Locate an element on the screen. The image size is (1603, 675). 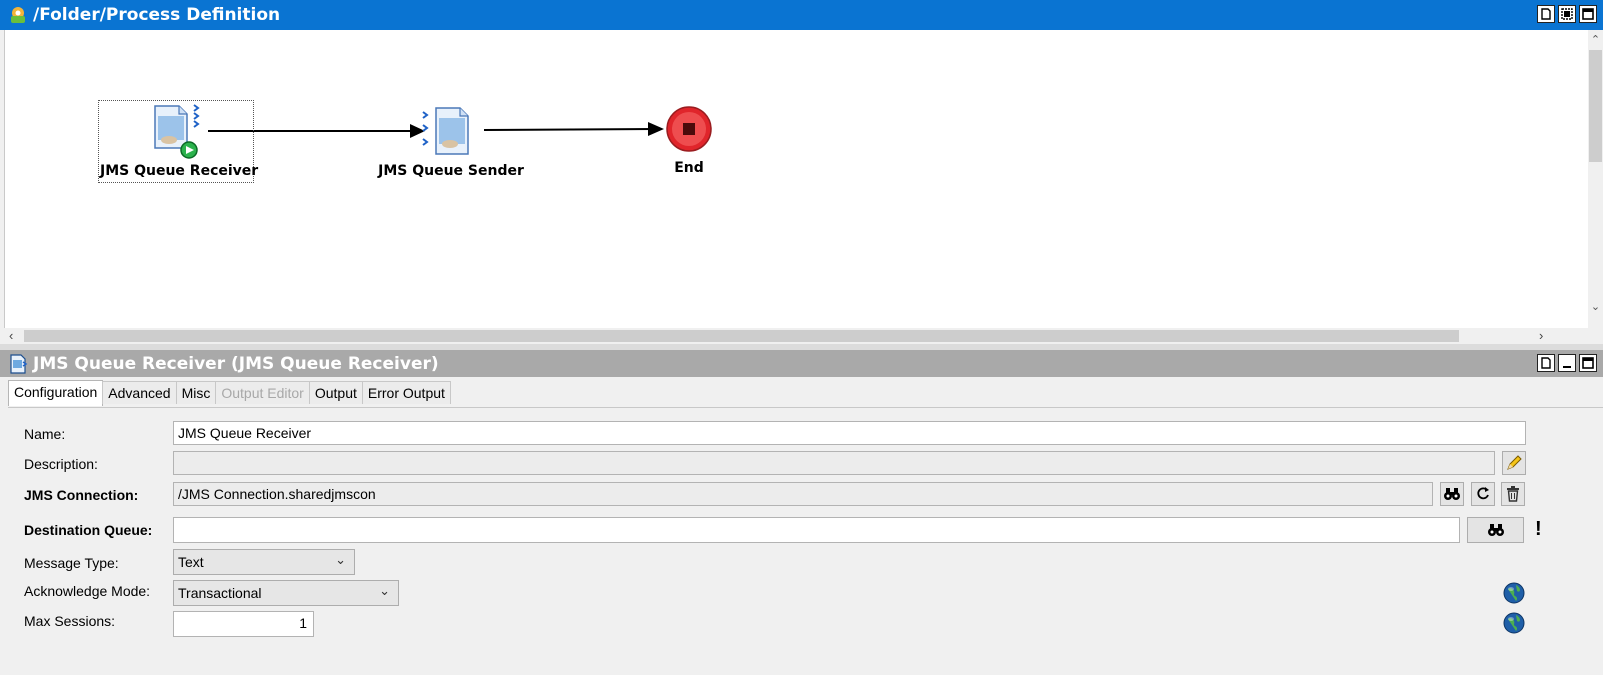
restore-button is located at coordinates (1546, 363).